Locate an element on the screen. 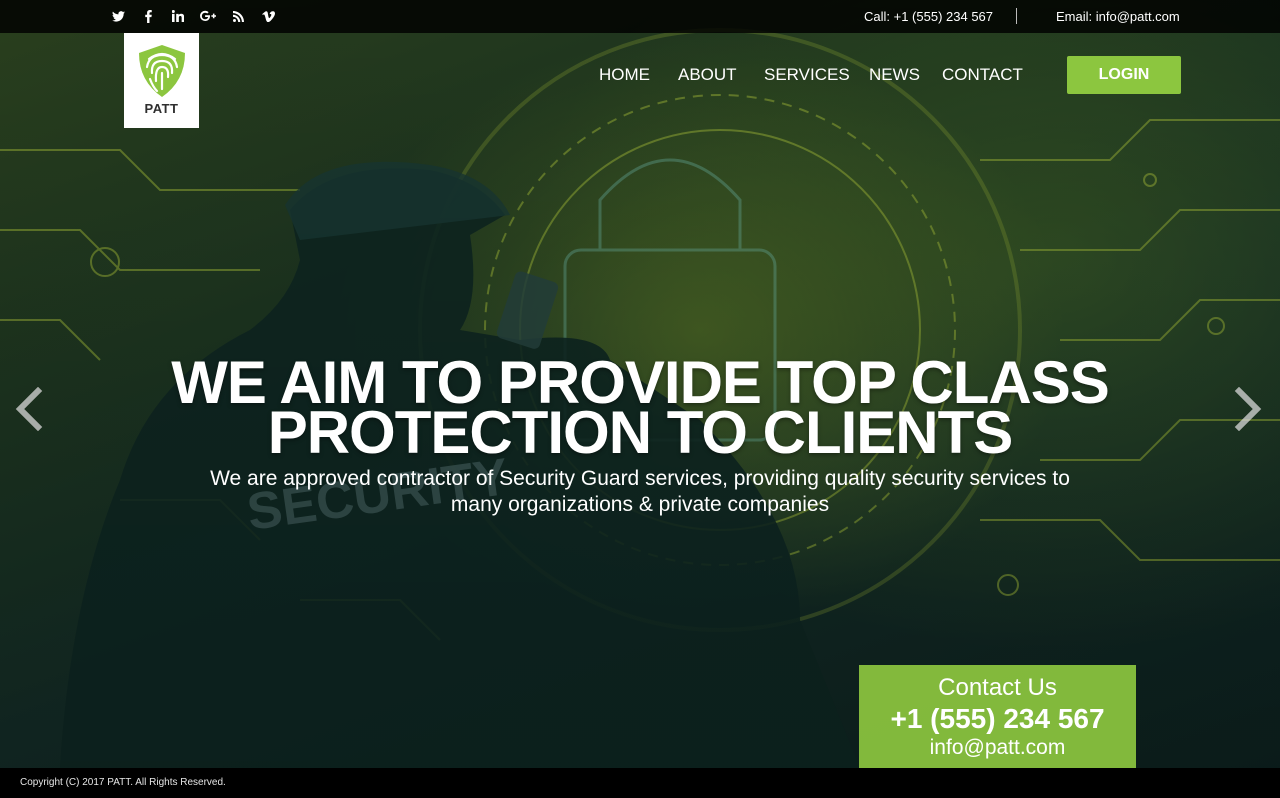 The width and height of the screenshot is (1280, 798). slider-prev-arrow is located at coordinates (29, 409).